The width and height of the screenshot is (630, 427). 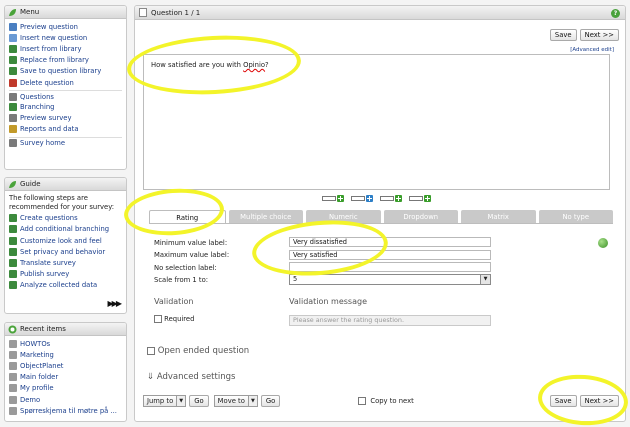 I want to click on recent-item: Demo, so click(x=65, y=399).